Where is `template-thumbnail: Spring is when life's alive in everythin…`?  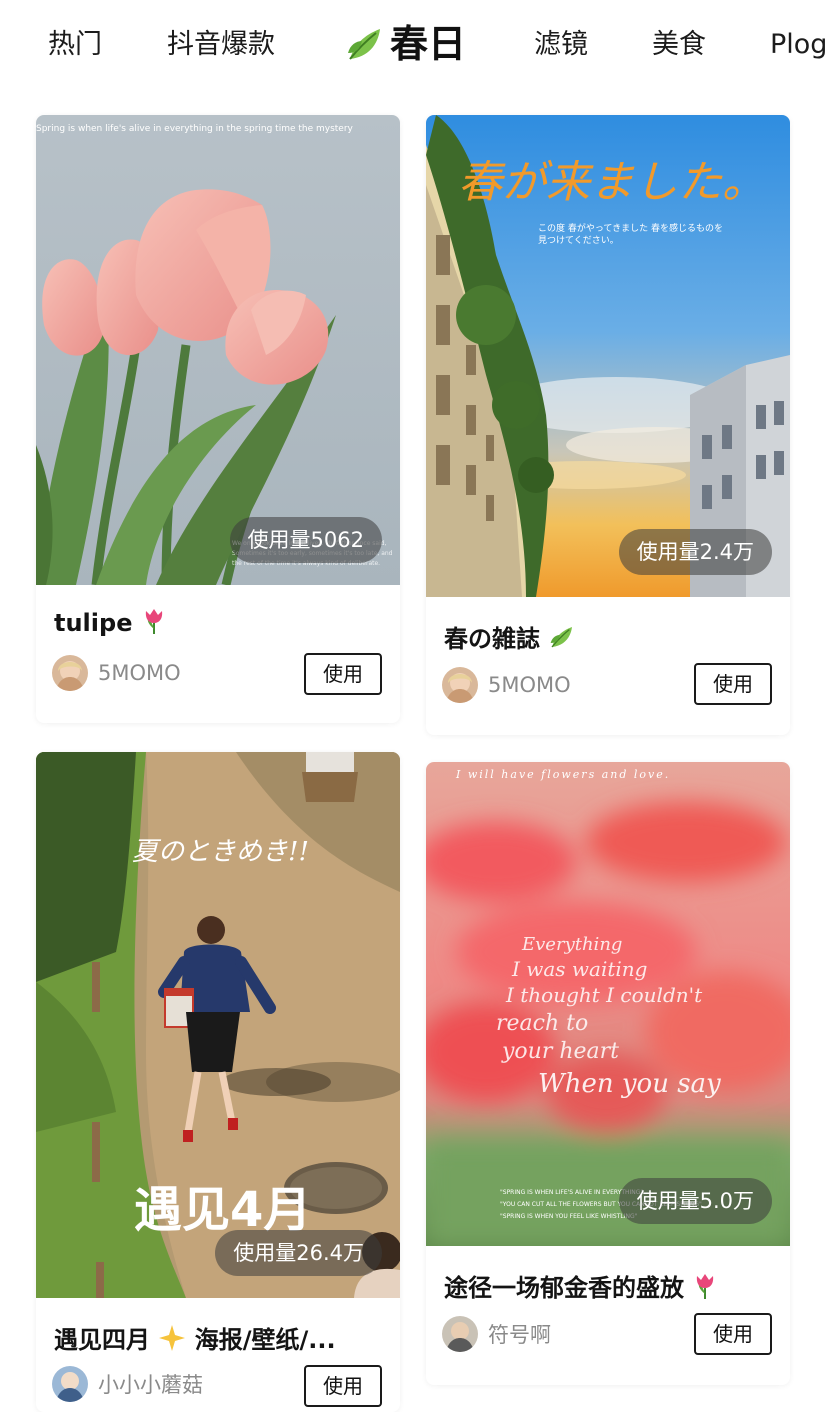 template-thumbnail: Spring is when life's alive in everythin… is located at coordinates (218, 350).